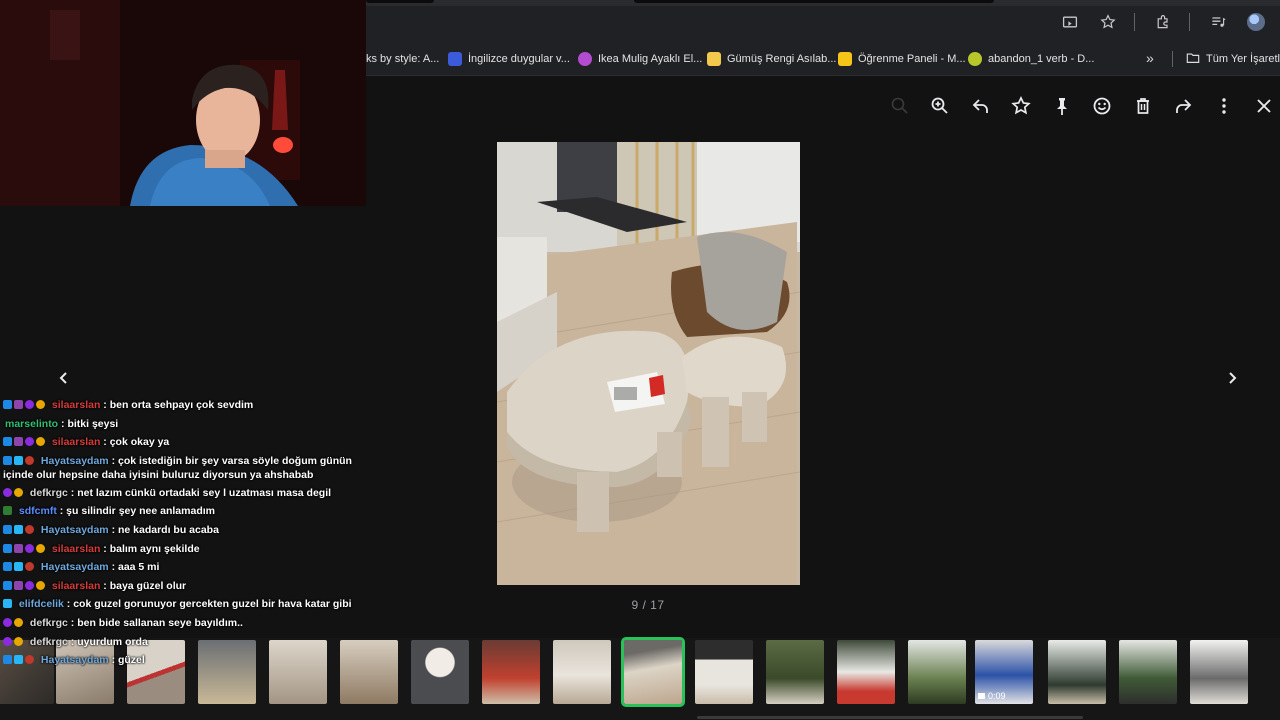 The image size is (1280, 720). Describe the element at coordinates (992, 696) in the screenshot. I see `video-duration: 0:09` at that location.